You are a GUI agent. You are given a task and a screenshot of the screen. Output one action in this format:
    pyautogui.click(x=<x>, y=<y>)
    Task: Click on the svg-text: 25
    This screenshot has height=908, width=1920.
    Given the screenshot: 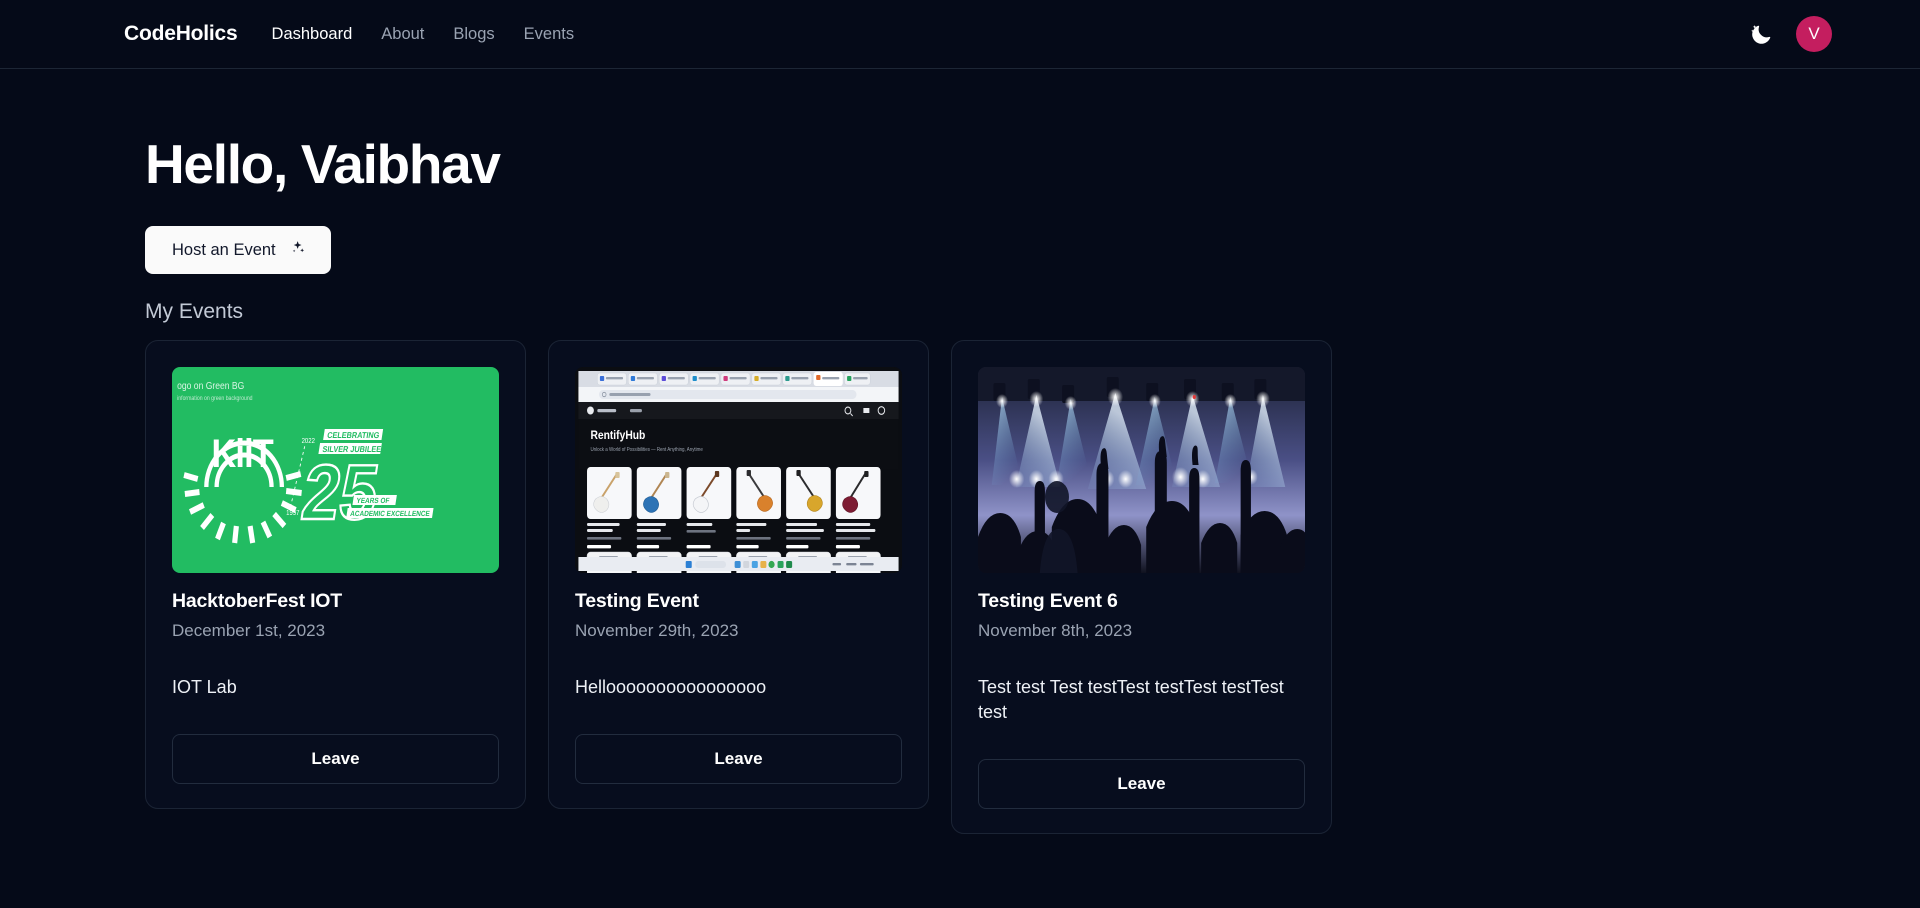 What is the action you would take?
    pyautogui.click(x=341, y=492)
    